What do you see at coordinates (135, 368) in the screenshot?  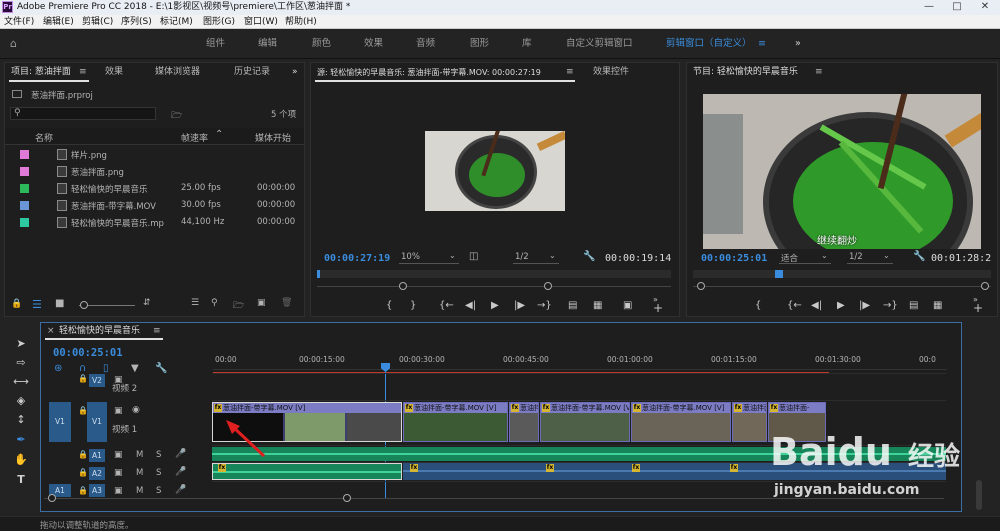 I see `add-marker-icon: ▼` at bounding box center [135, 368].